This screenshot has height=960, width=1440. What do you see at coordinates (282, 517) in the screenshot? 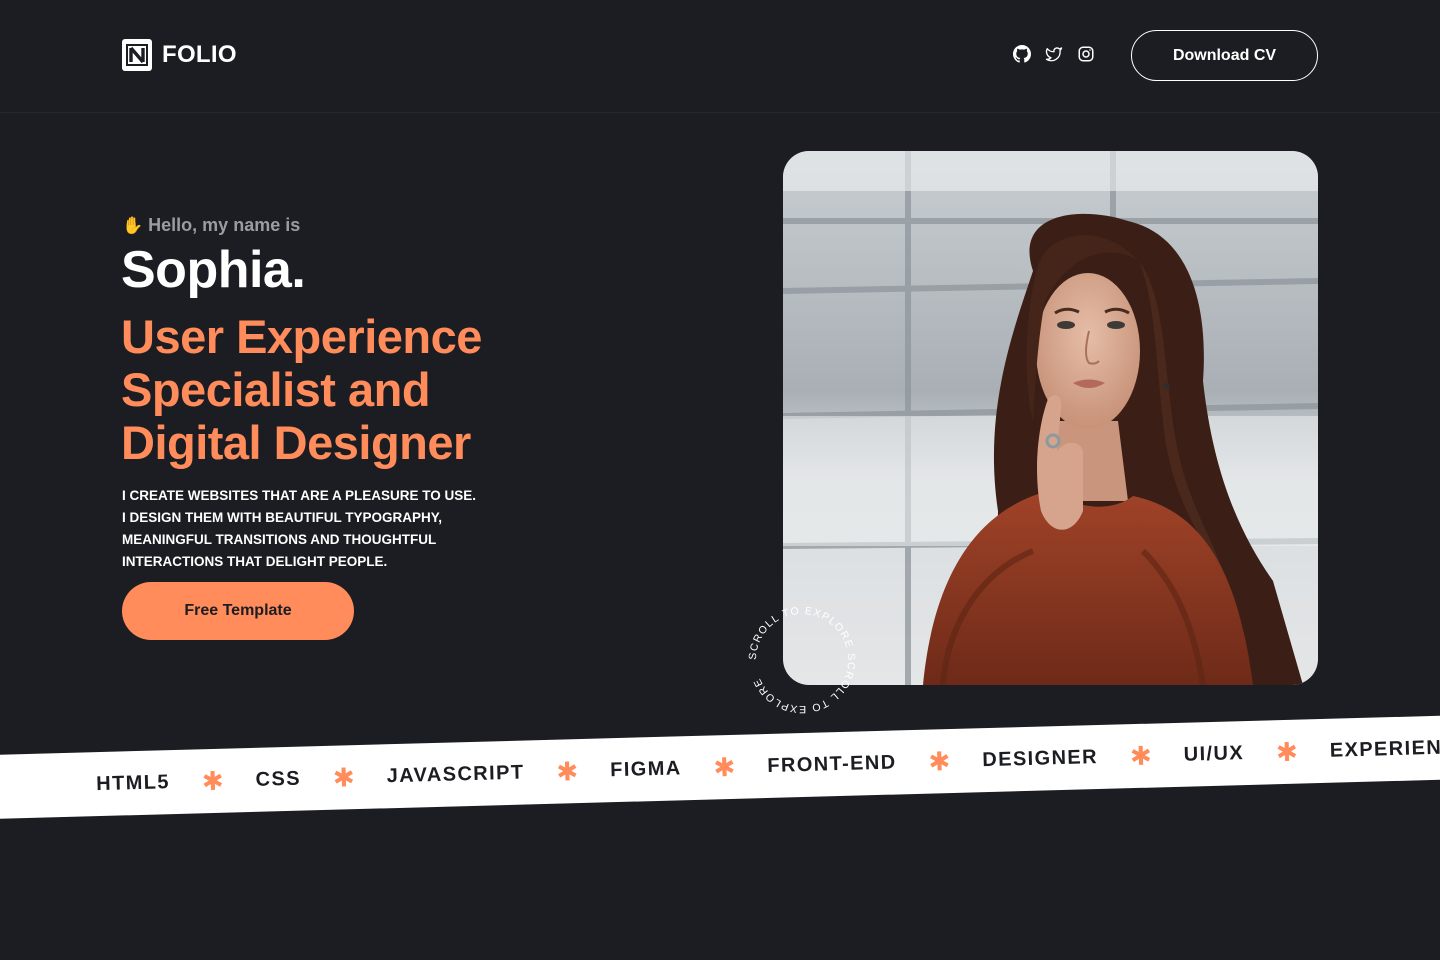
I see `description-line: I DESIGN THEM WITH BEAUTIFUL TYPOGRAPHY,` at bounding box center [282, 517].